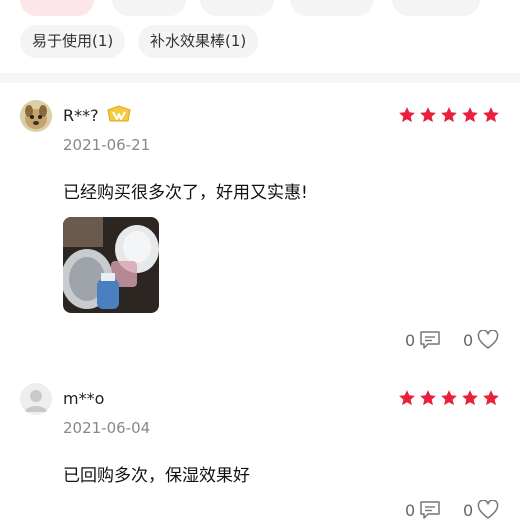  What do you see at coordinates (36, 399) in the screenshot?
I see `default-user-avatar` at bounding box center [36, 399].